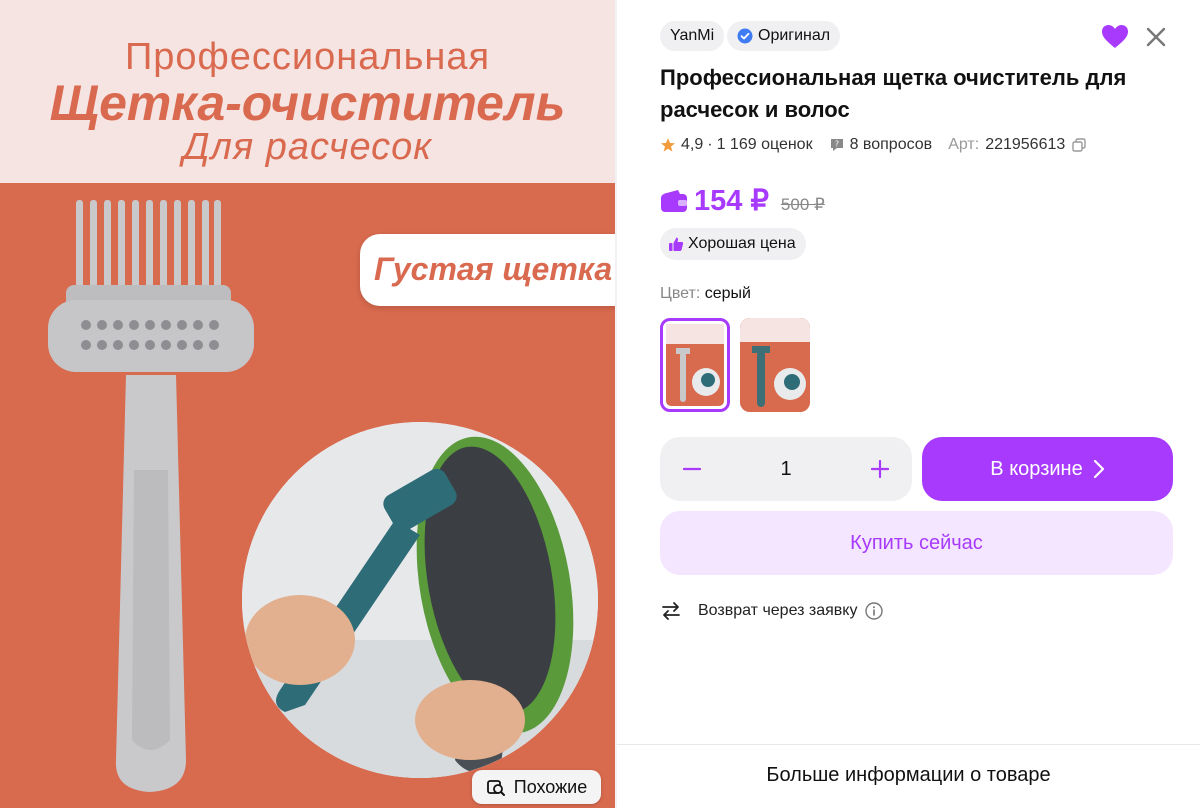  I want to click on in-cart-label: В корзине, so click(1036, 468).